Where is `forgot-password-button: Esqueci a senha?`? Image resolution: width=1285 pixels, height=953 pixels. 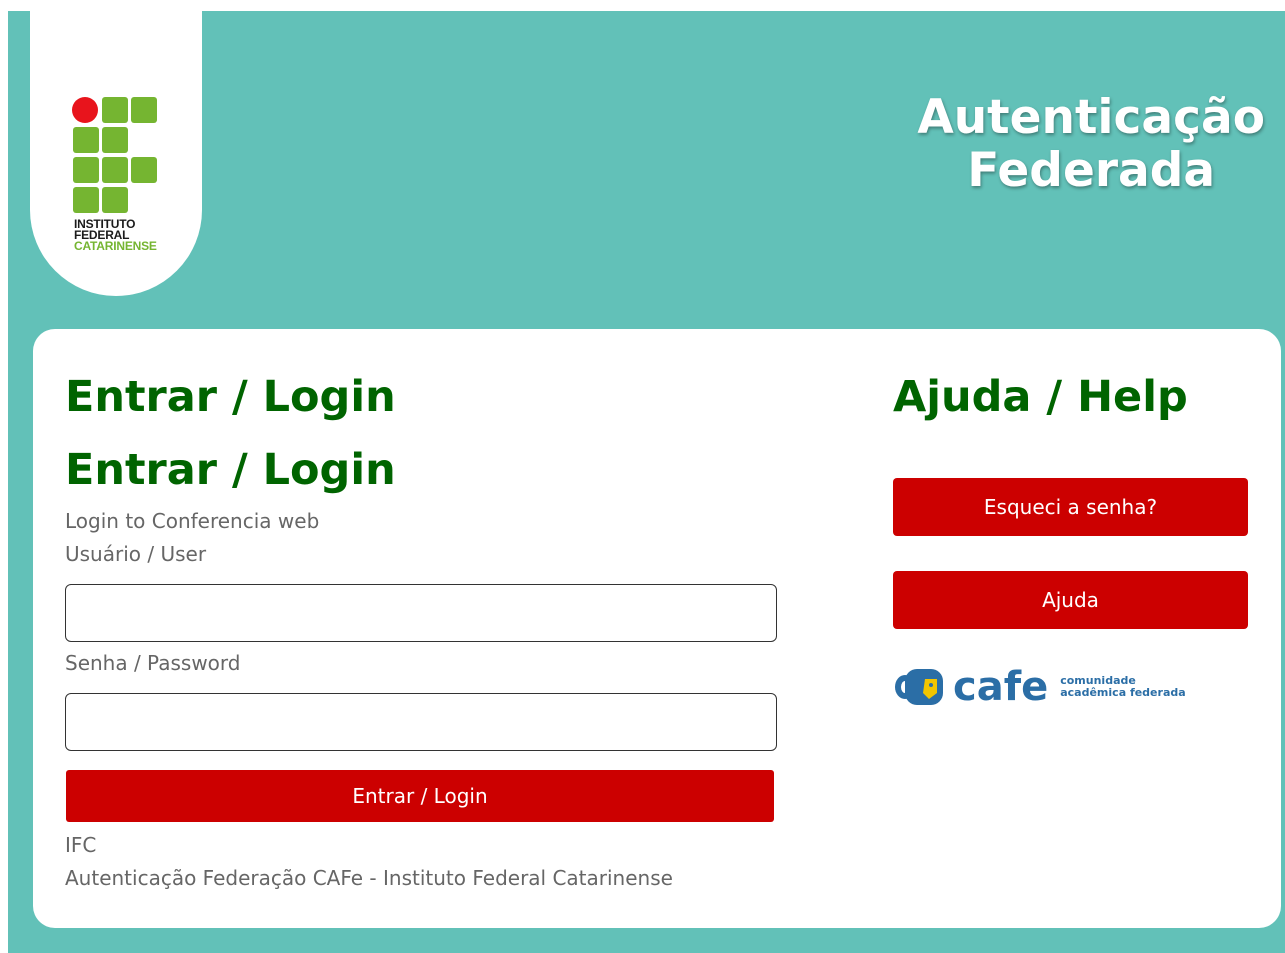 forgot-password-button: Esqueci a senha? is located at coordinates (1070, 507).